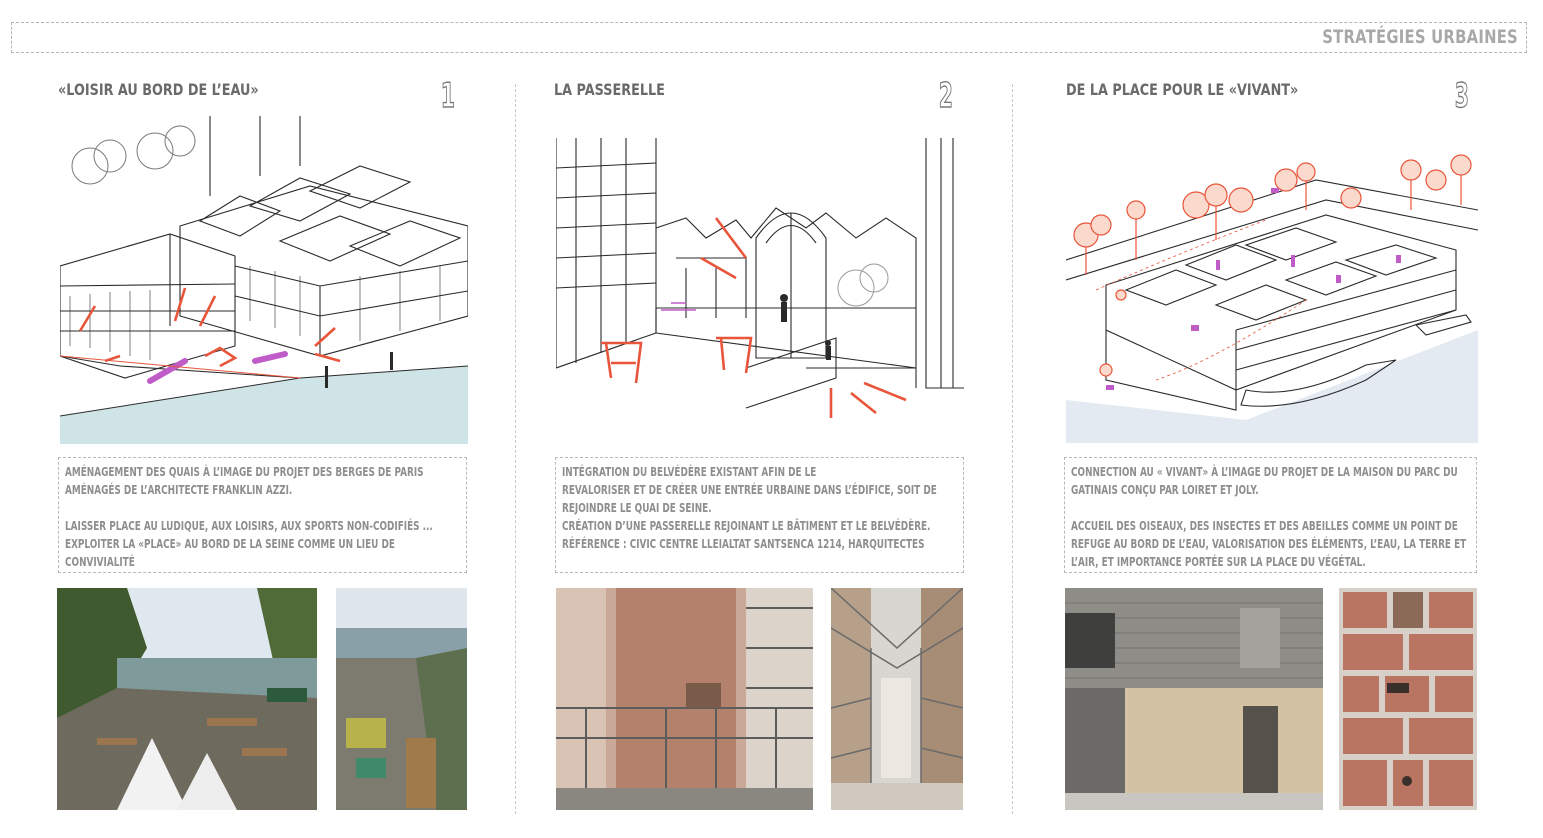  Describe the element at coordinates (769, 37) in the screenshot. I see `header-bar: STRATÉGIES URBAINES` at that location.